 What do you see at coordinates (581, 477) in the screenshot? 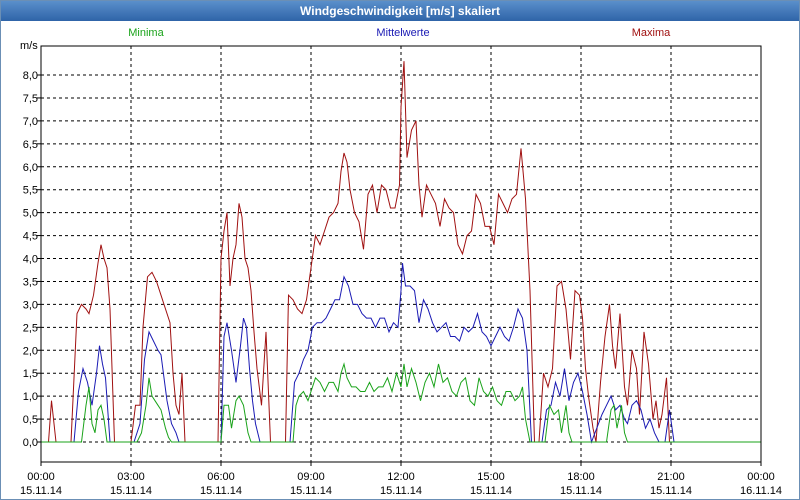
I see `x-tick-time: 18:00` at bounding box center [581, 477].